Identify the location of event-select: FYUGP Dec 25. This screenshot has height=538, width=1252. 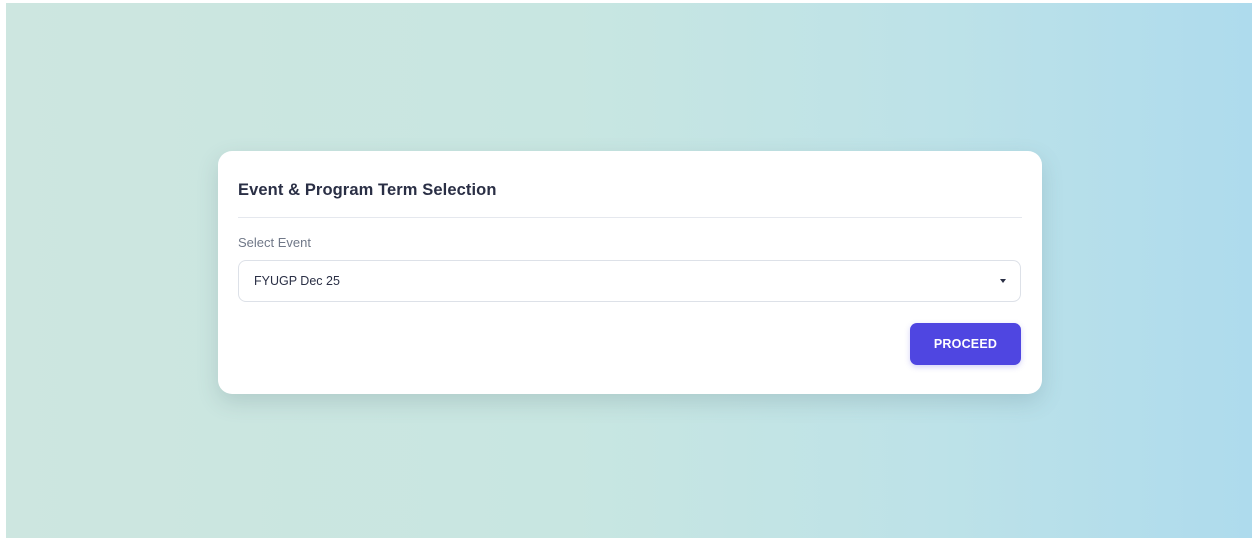
(629, 281).